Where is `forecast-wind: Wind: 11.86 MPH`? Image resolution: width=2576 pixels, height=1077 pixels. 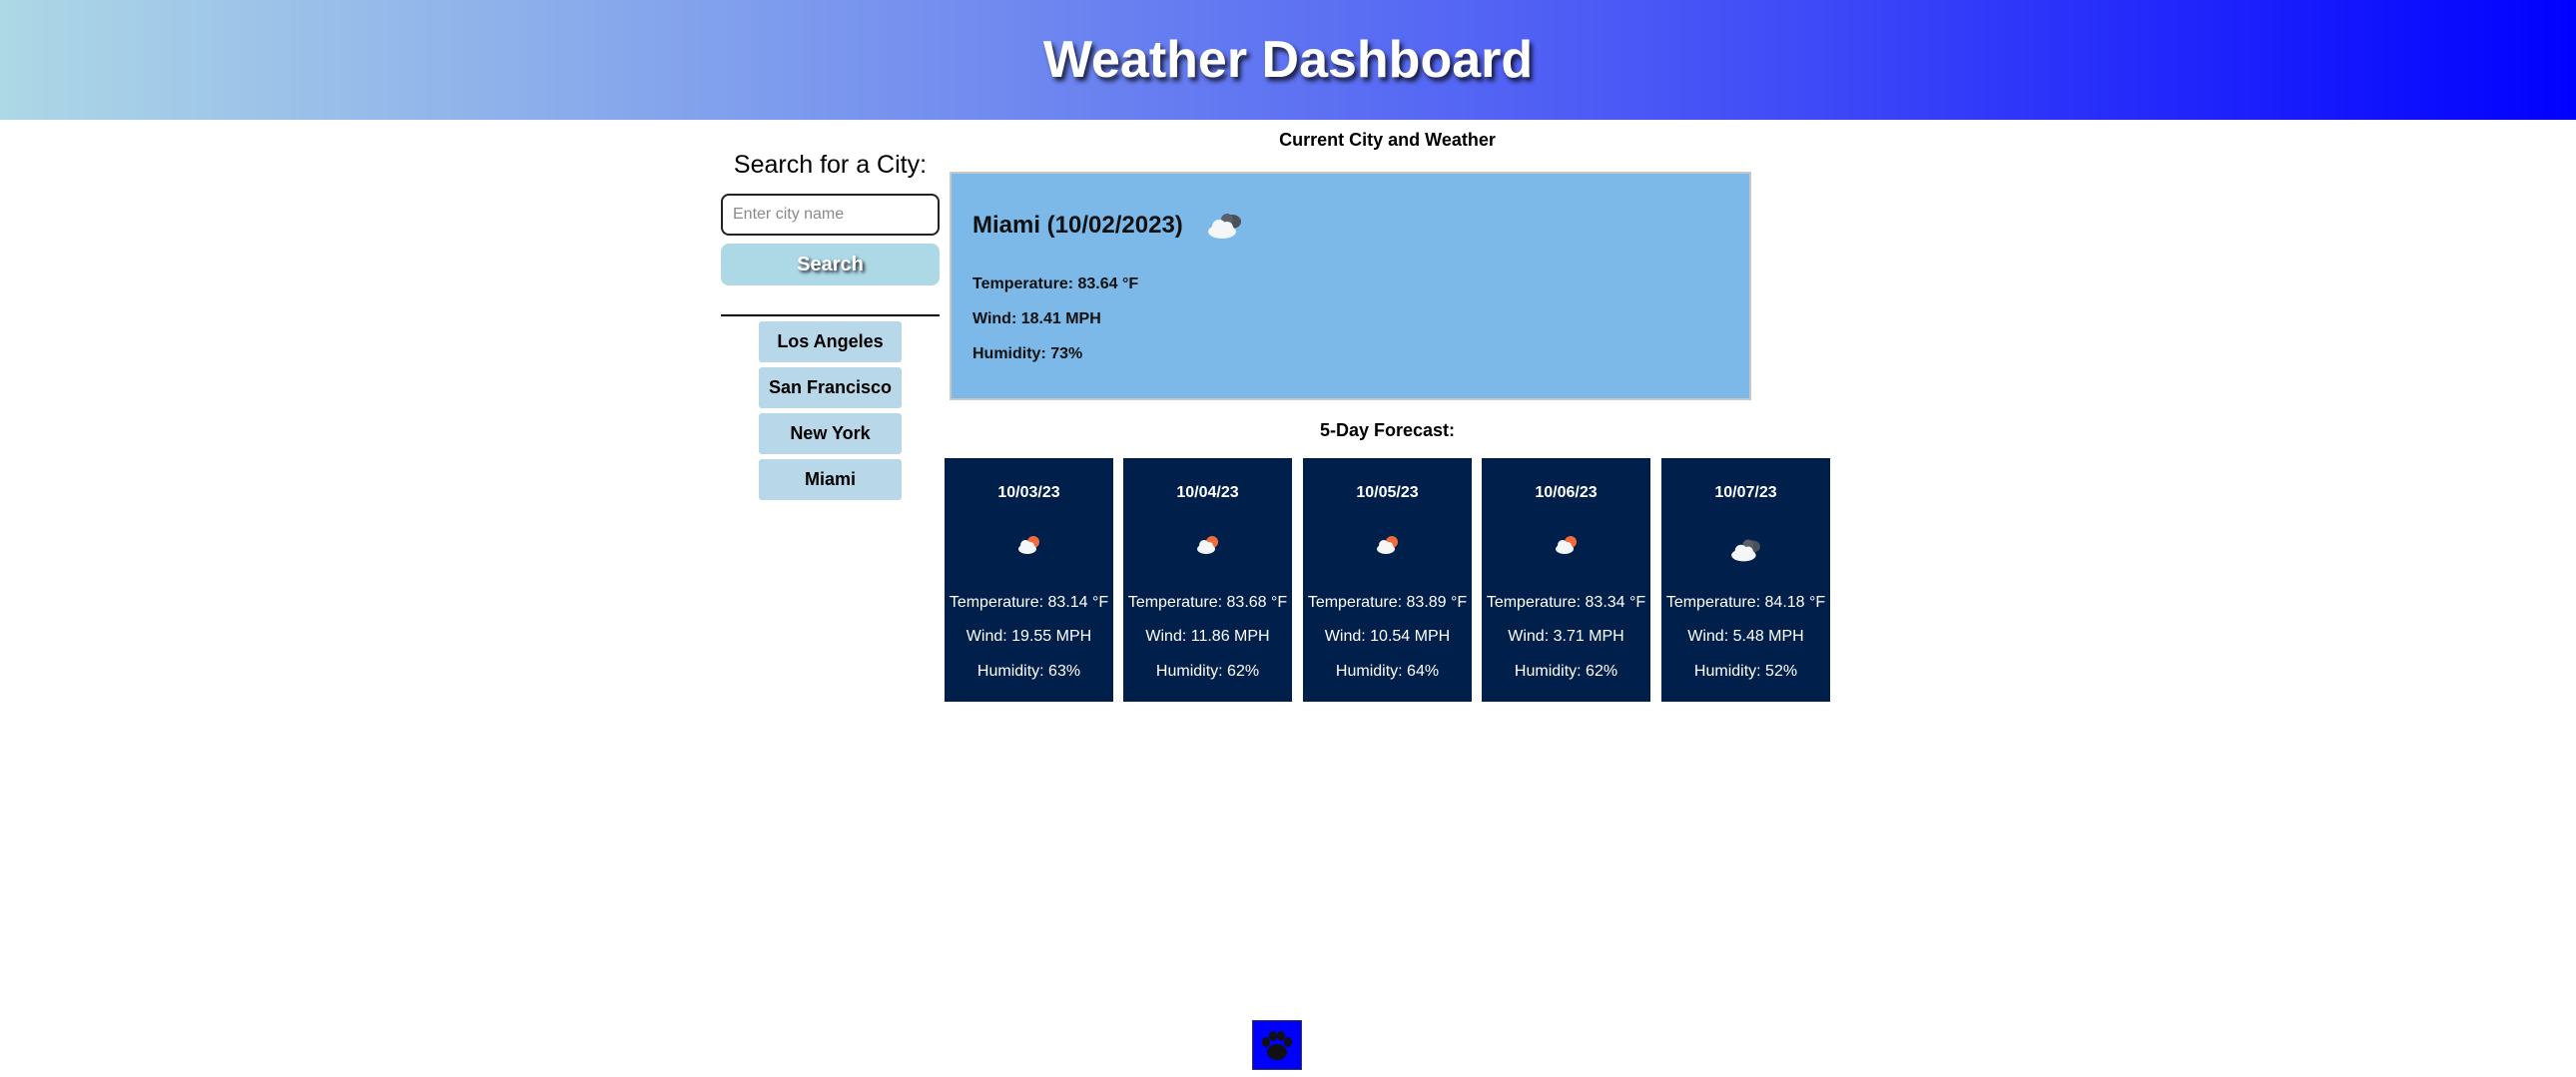
forecast-wind: Wind: 11.86 MPH is located at coordinates (1207, 636).